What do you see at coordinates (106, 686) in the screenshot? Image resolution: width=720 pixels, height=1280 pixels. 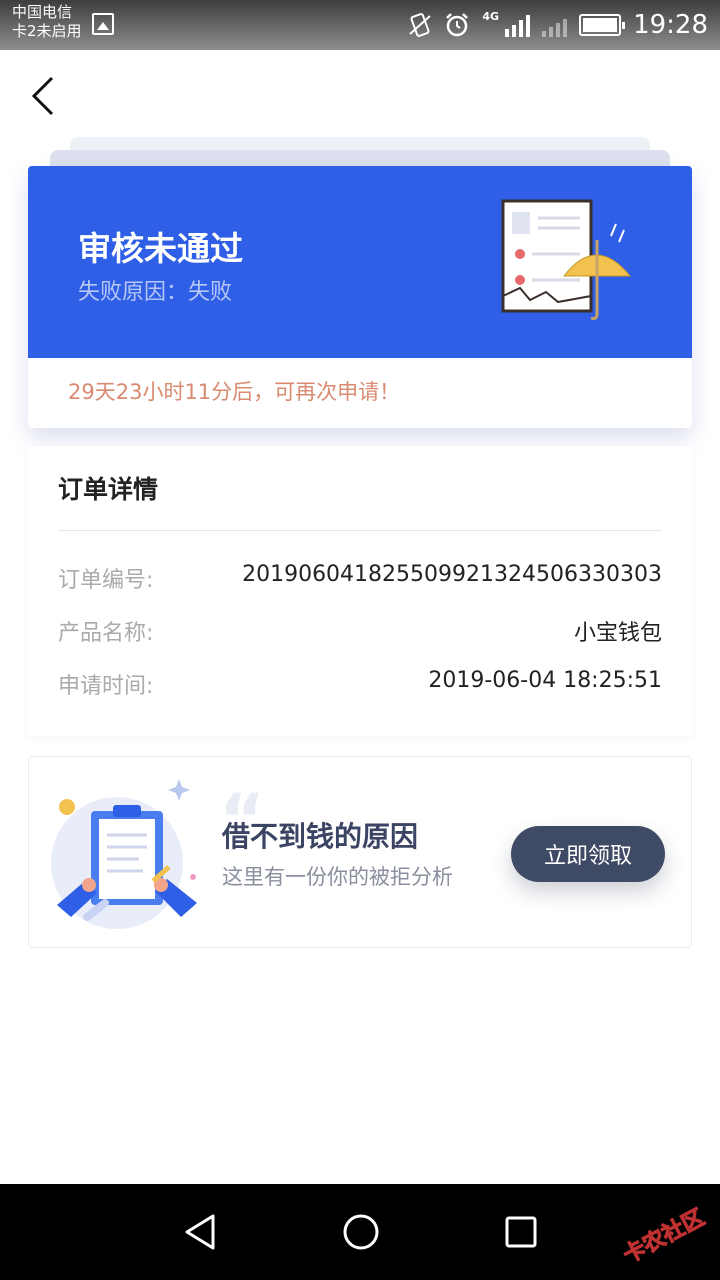 I see `apply-time-label: 申请时间:` at bounding box center [106, 686].